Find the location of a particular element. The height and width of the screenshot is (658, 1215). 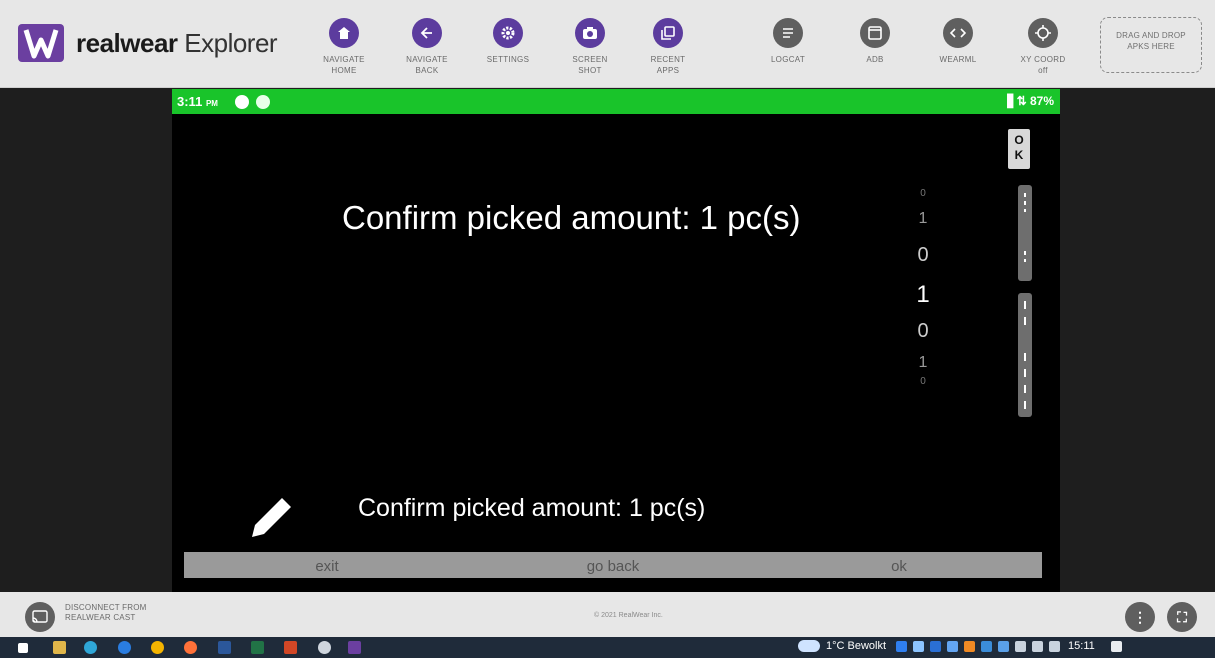

picker-value-selected: 1 is located at coordinates (923, 294).